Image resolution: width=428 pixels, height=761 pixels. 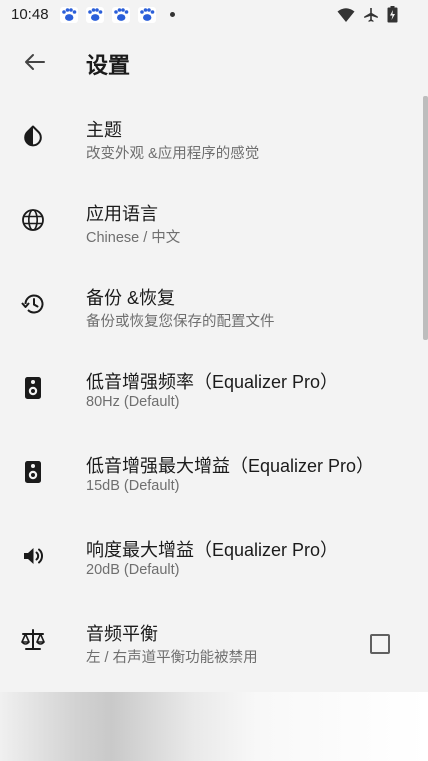 I want to click on notification-icons, so click(x=108, y=15).